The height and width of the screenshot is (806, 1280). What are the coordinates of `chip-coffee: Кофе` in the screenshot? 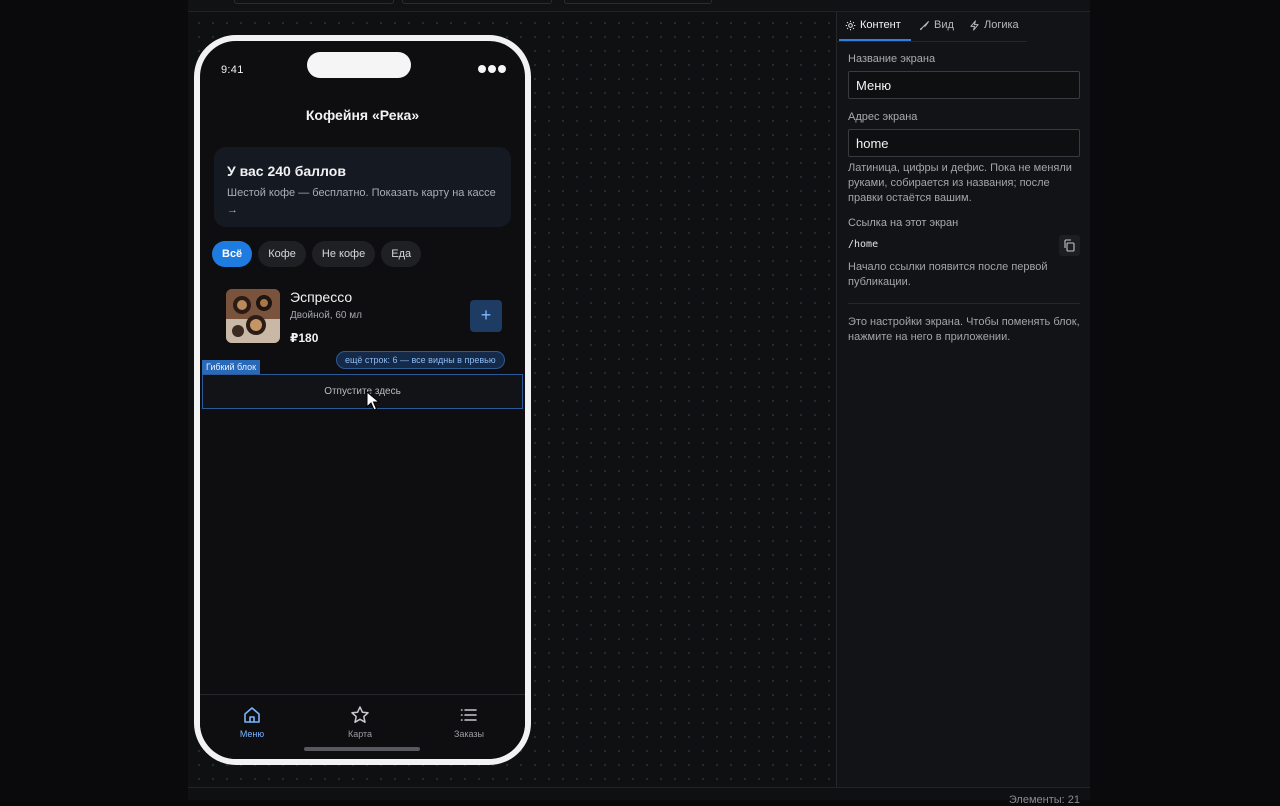 It's located at (282, 254).